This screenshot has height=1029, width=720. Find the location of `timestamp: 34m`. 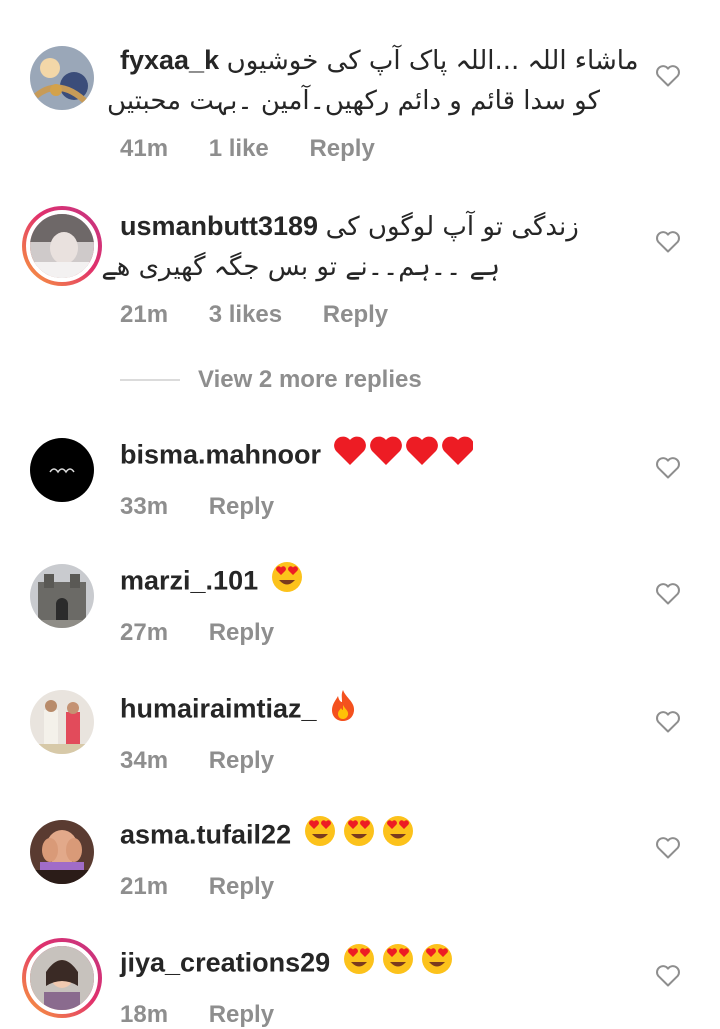

timestamp: 34m is located at coordinates (144, 760).